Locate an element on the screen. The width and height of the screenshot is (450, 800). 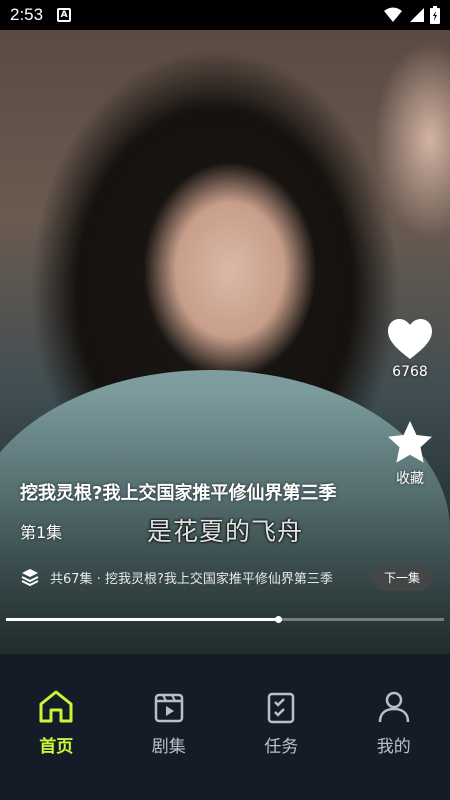
status-time: 2:53 is located at coordinates (27, 14).